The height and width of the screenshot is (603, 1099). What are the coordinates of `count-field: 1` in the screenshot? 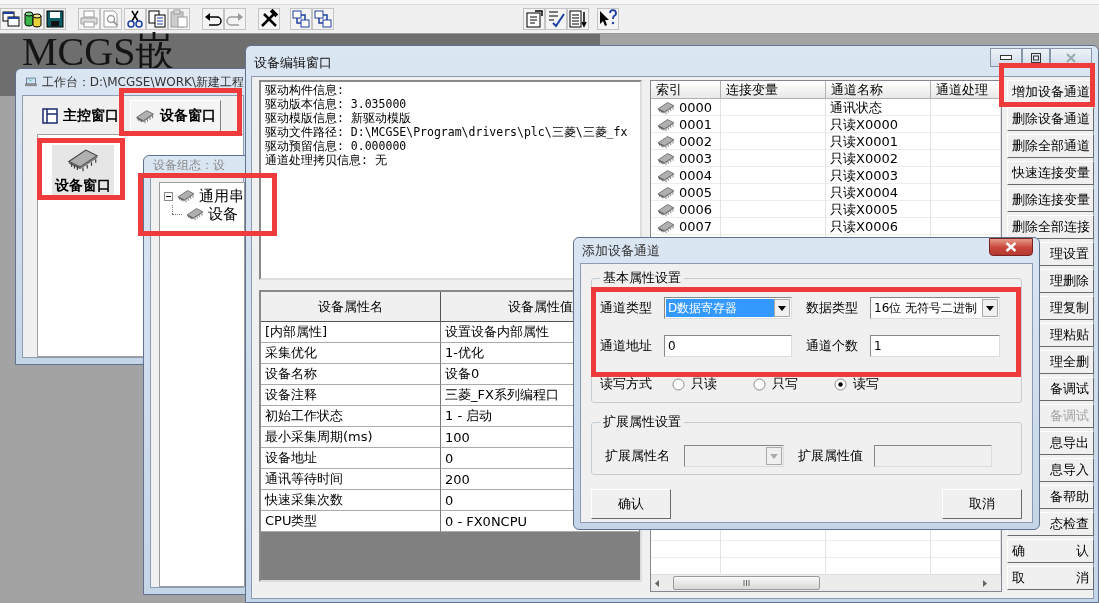 It's located at (935, 346).